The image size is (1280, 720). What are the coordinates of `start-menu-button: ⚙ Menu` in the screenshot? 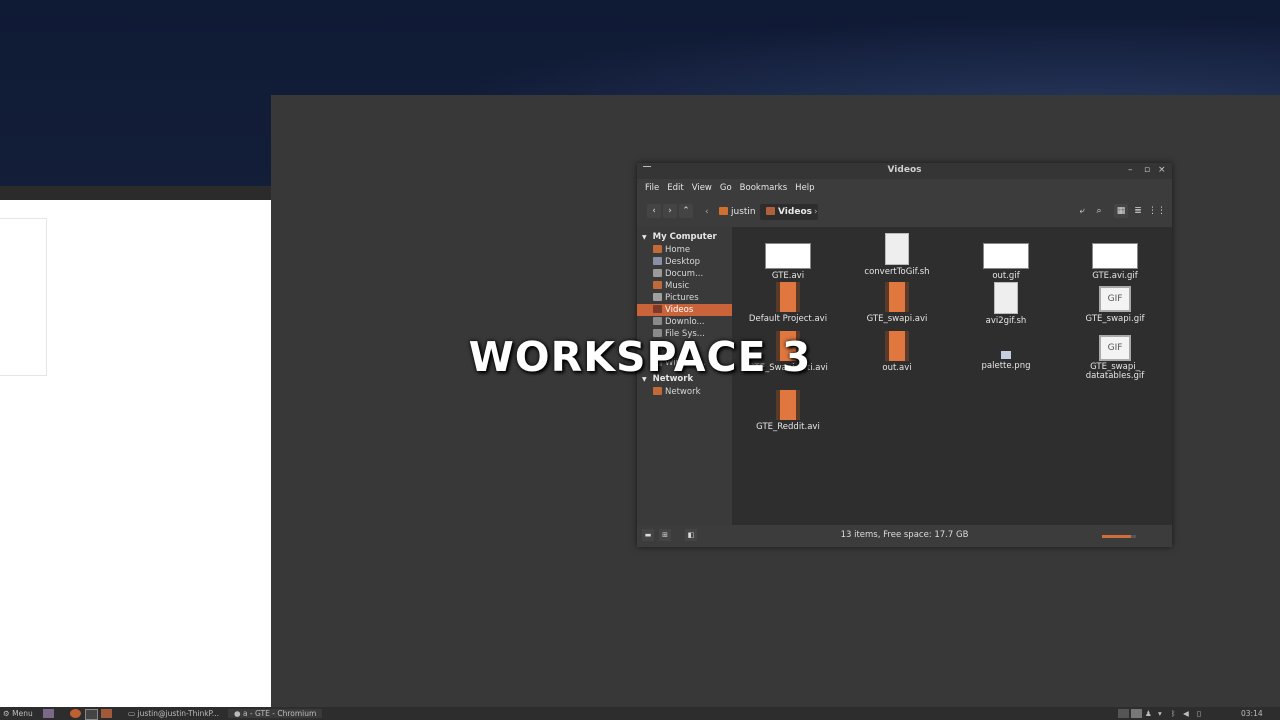 It's located at (18, 713).